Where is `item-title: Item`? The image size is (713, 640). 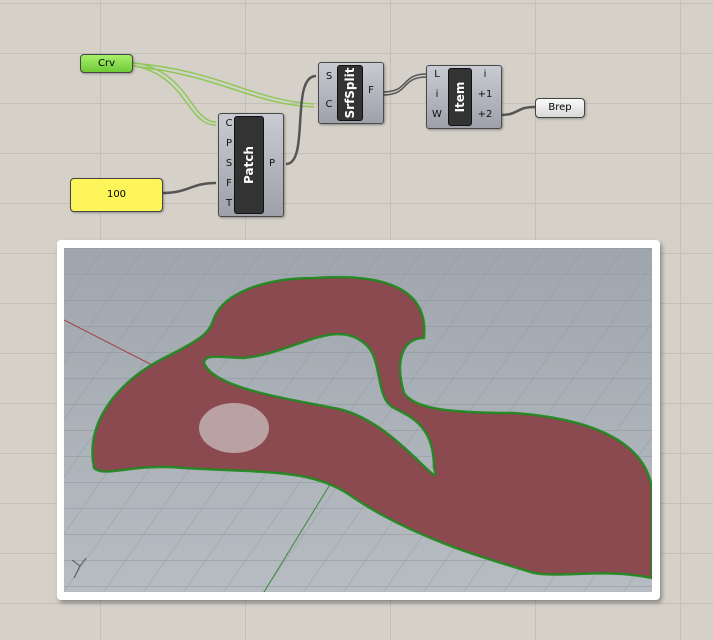
item-title: Item is located at coordinates (460, 97).